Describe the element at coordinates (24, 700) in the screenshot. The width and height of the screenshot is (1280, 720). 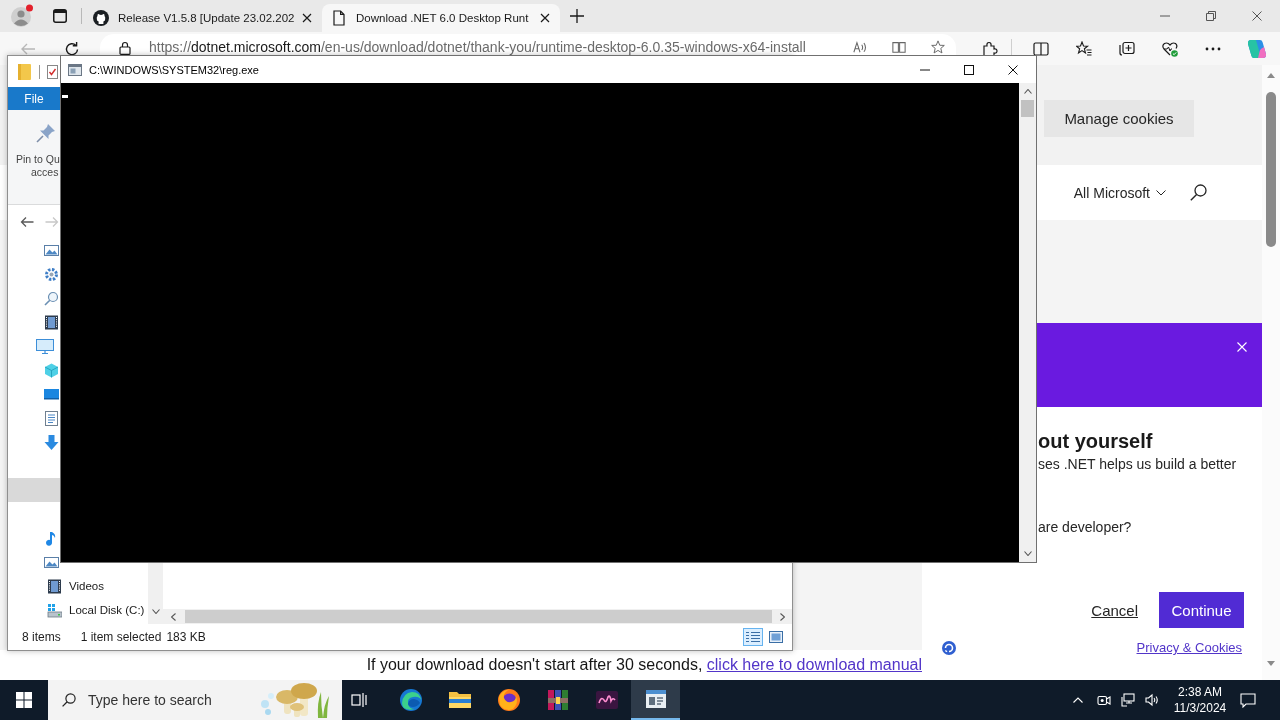
I see `start-icon` at that location.